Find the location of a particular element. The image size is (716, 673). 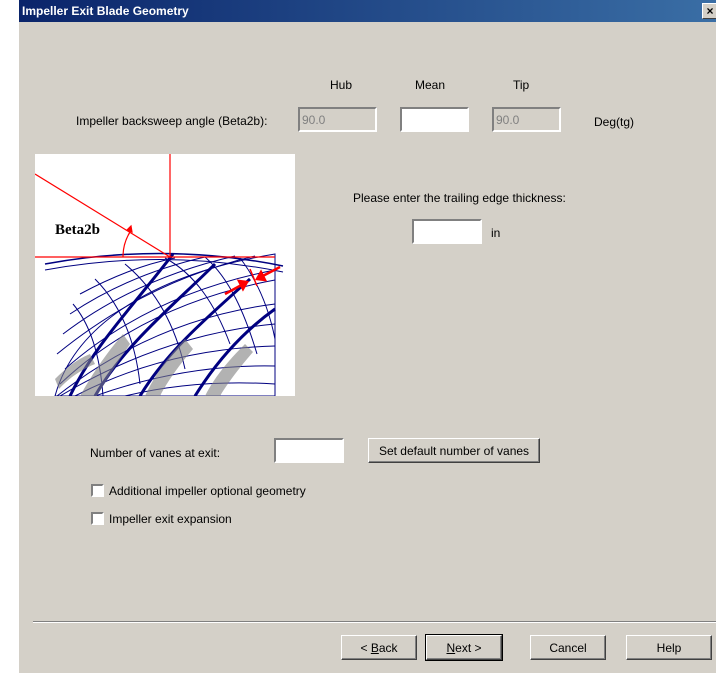

back-prefix: < is located at coordinates (365, 647).